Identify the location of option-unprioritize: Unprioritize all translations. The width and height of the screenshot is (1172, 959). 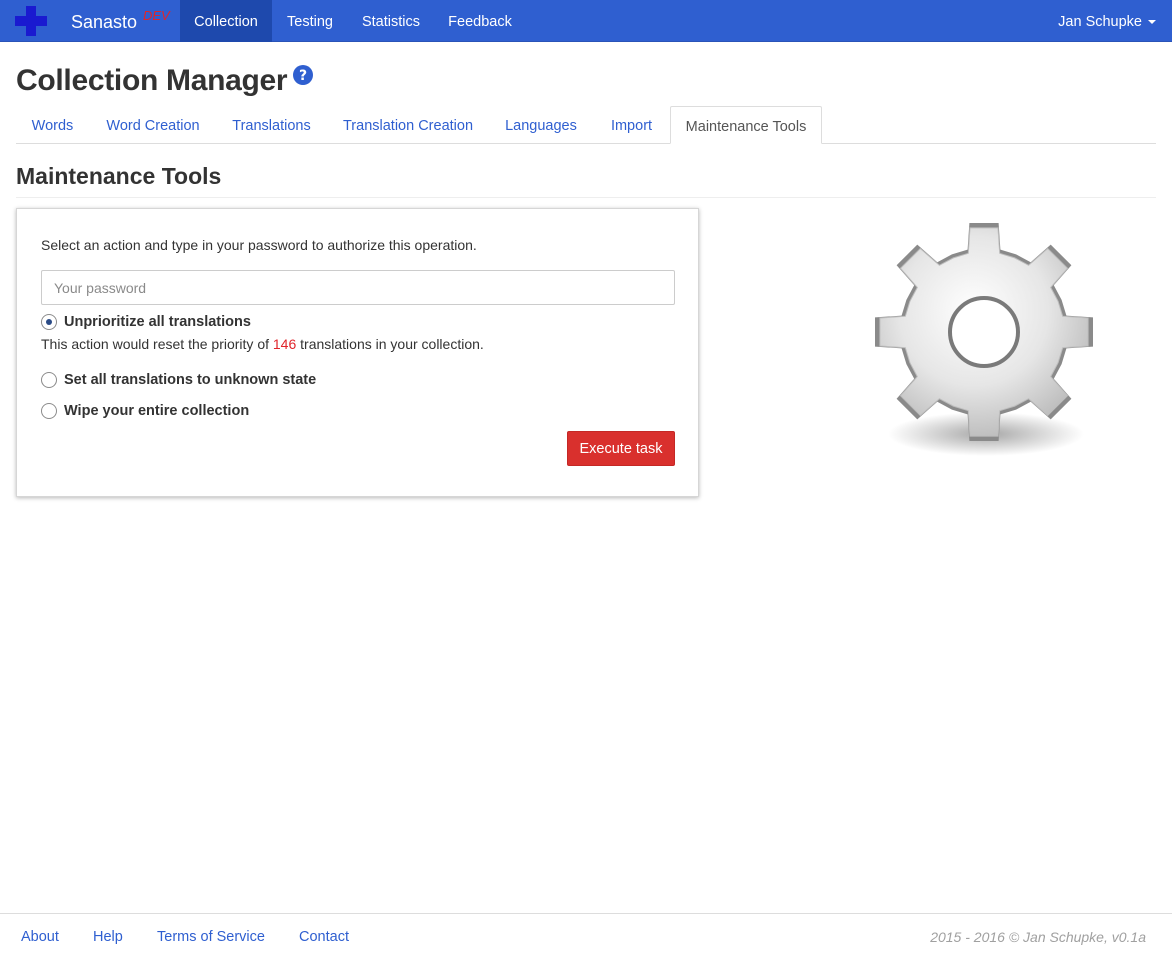
(156, 322).